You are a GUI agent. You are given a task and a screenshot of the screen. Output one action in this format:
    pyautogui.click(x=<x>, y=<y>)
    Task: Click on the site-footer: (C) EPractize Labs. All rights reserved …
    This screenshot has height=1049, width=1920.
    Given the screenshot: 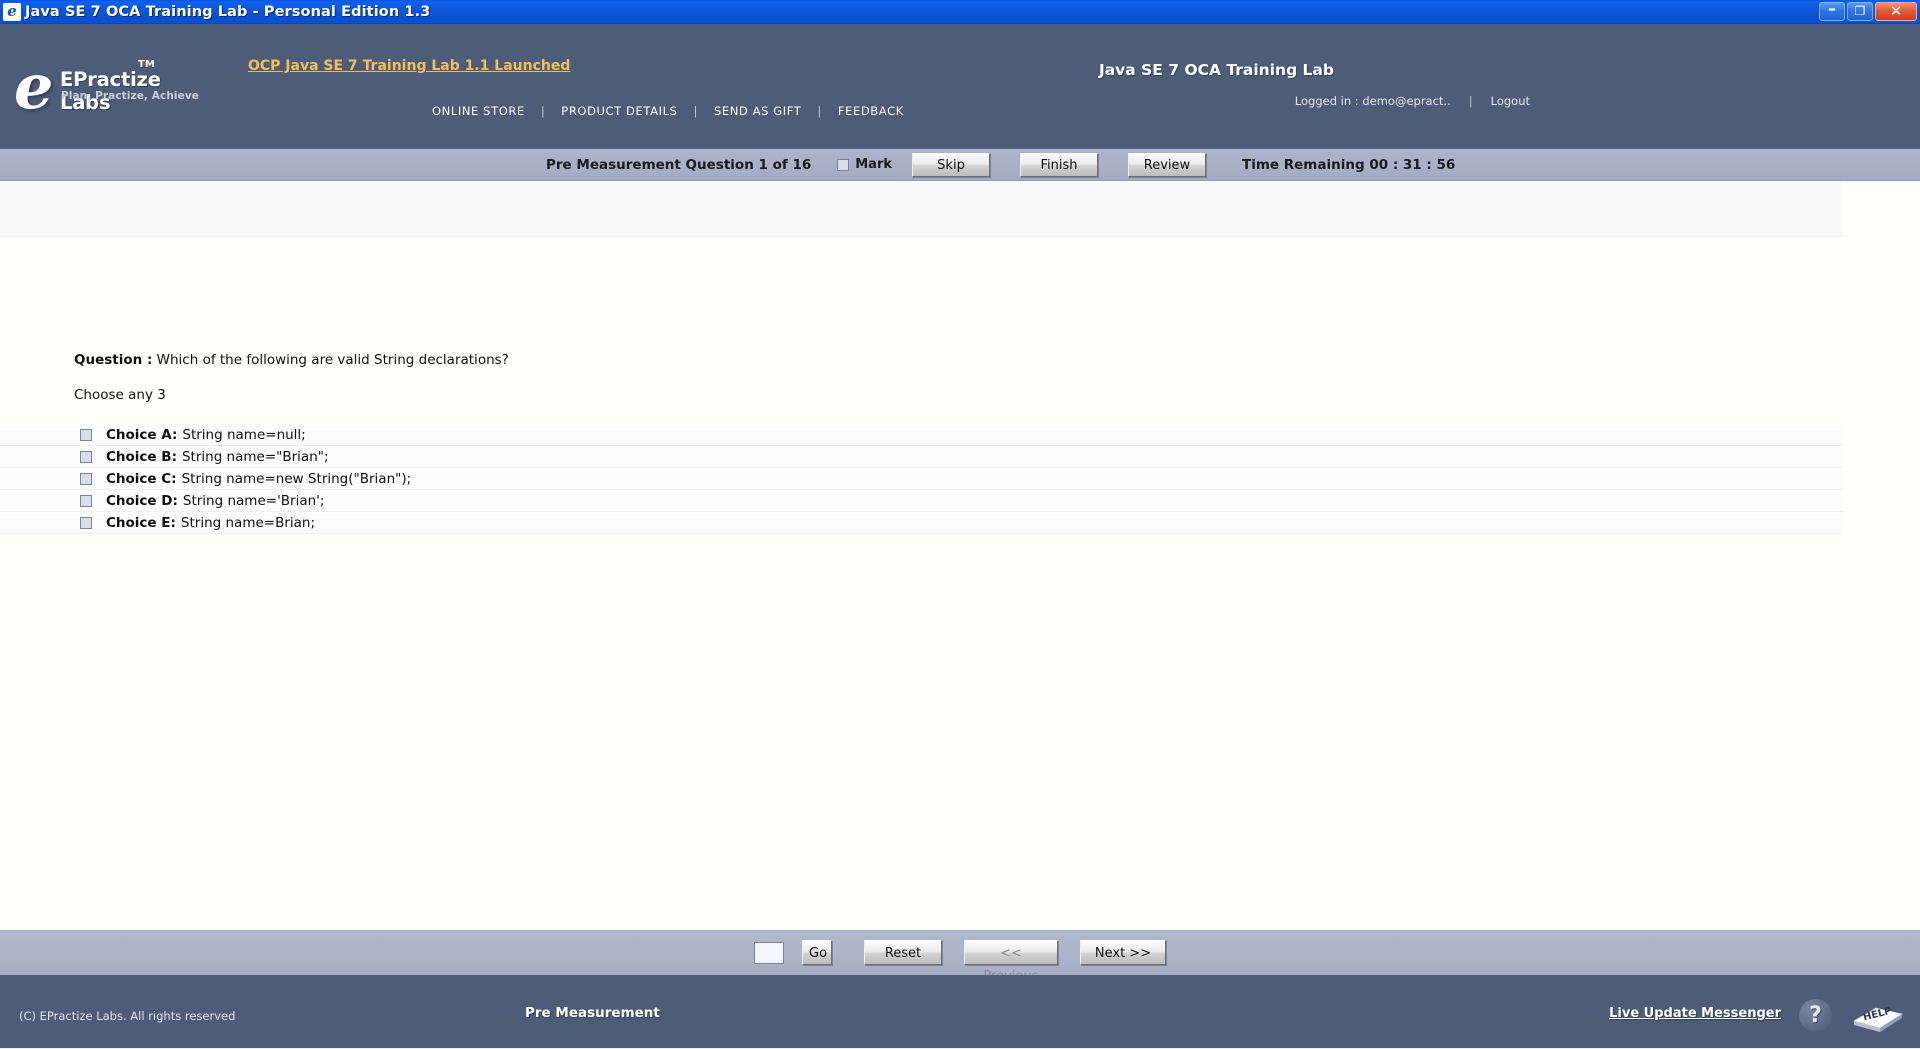 What is the action you would take?
    pyautogui.click(x=960, y=1011)
    